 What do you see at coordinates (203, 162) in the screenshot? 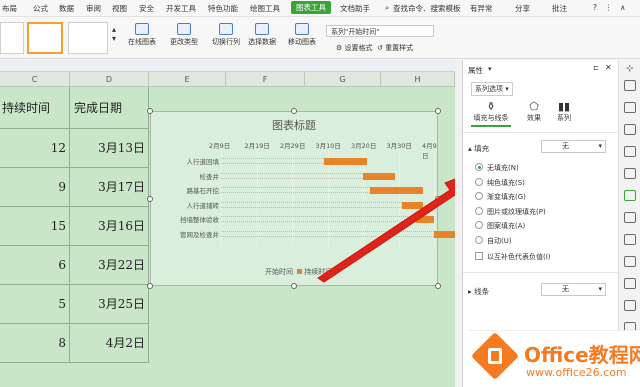
I see `y-category-label: 人行道回填` at bounding box center [203, 162].